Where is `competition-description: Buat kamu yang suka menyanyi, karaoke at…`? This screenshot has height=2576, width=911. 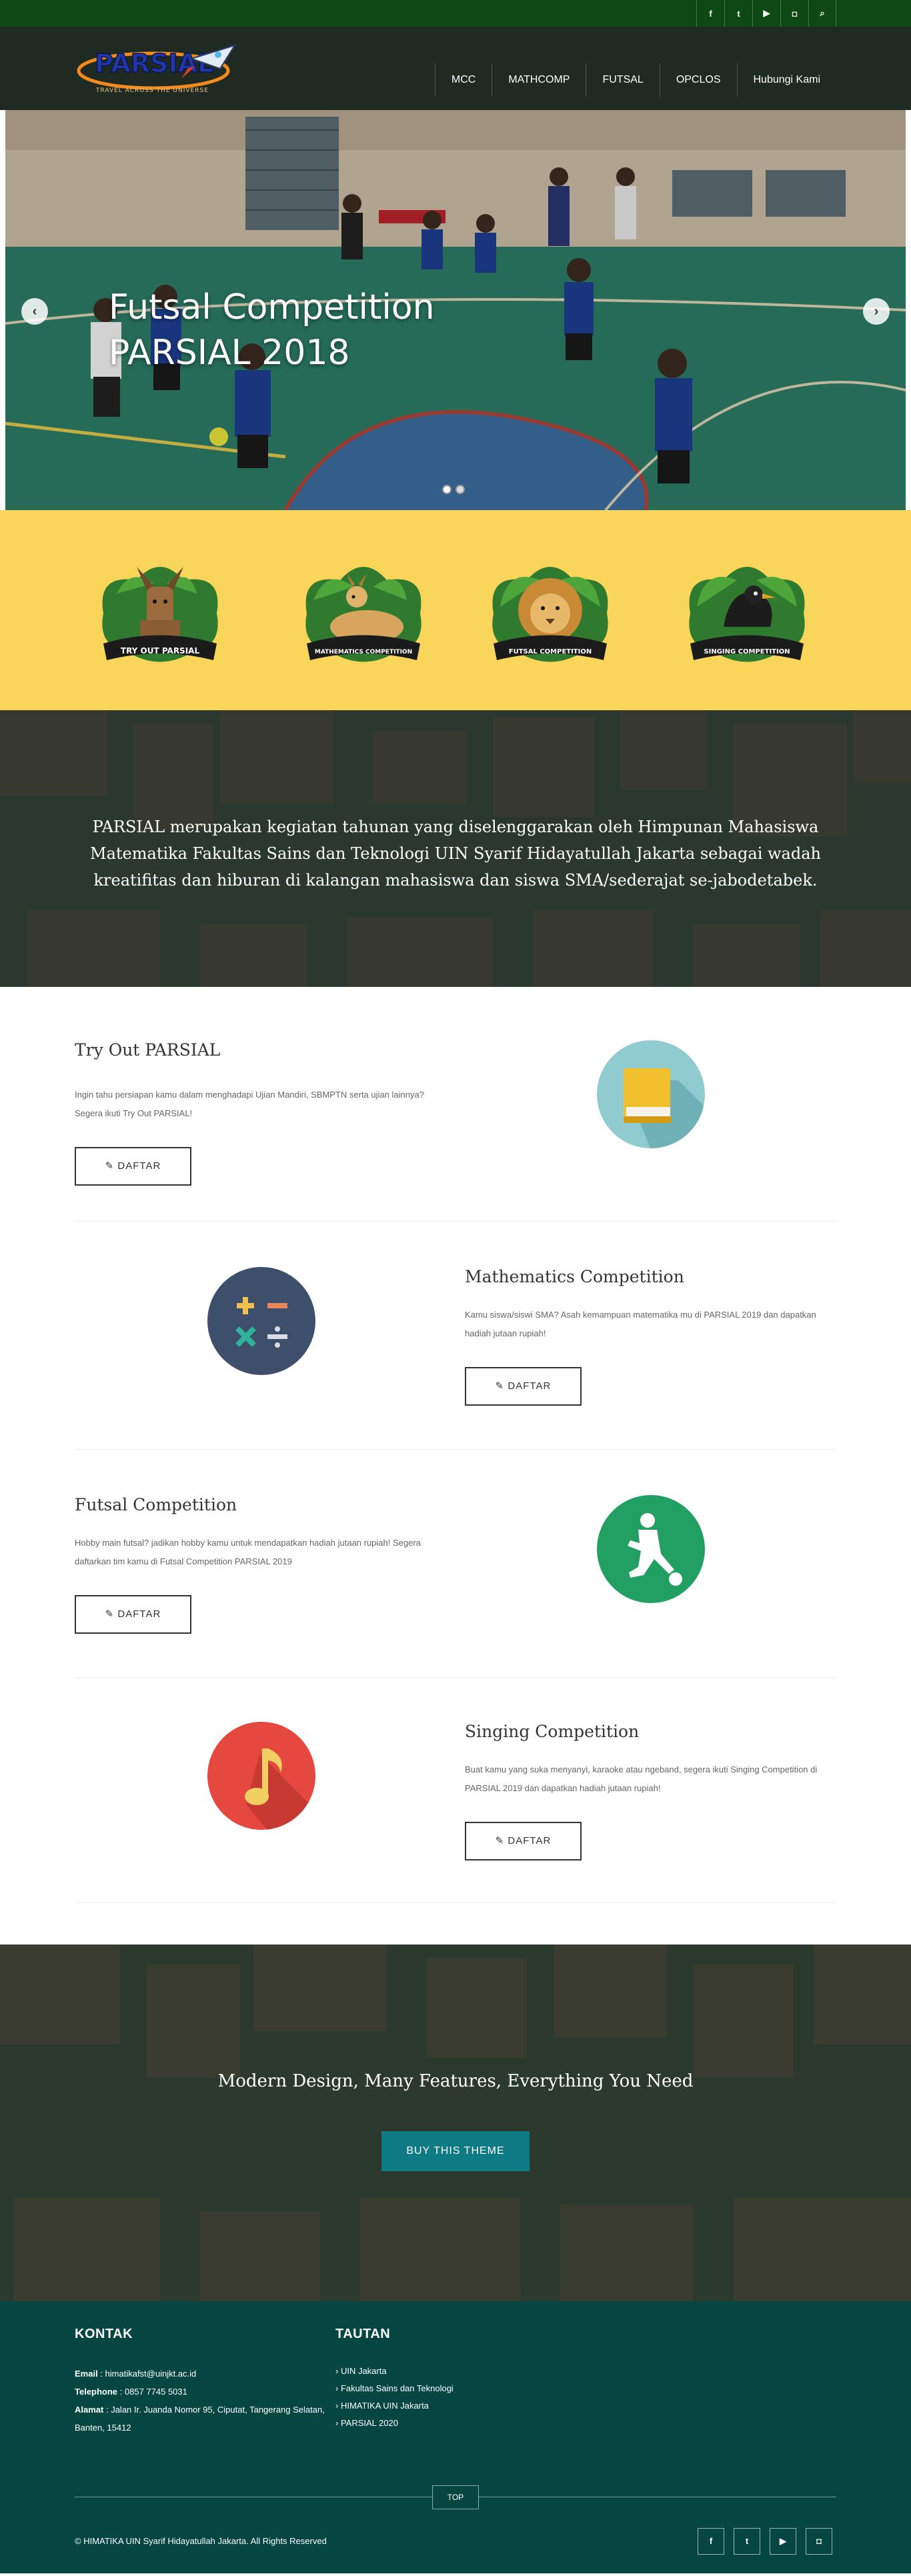 competition-description: Buat kamu yang suka menyanyi, karaoke at… is located at coordinates (641, 1778).